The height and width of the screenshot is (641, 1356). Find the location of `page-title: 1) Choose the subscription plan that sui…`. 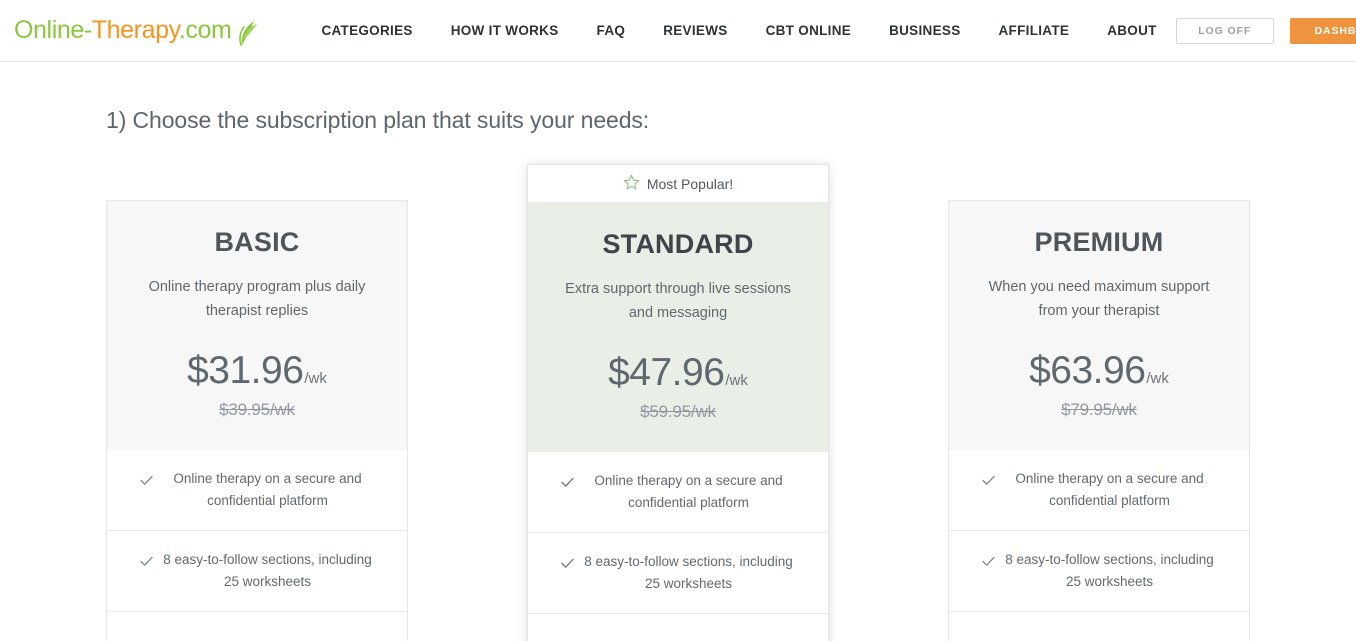

page-title: 1) Choose the subscription plan that sui… is located at coordinates (378, 120).